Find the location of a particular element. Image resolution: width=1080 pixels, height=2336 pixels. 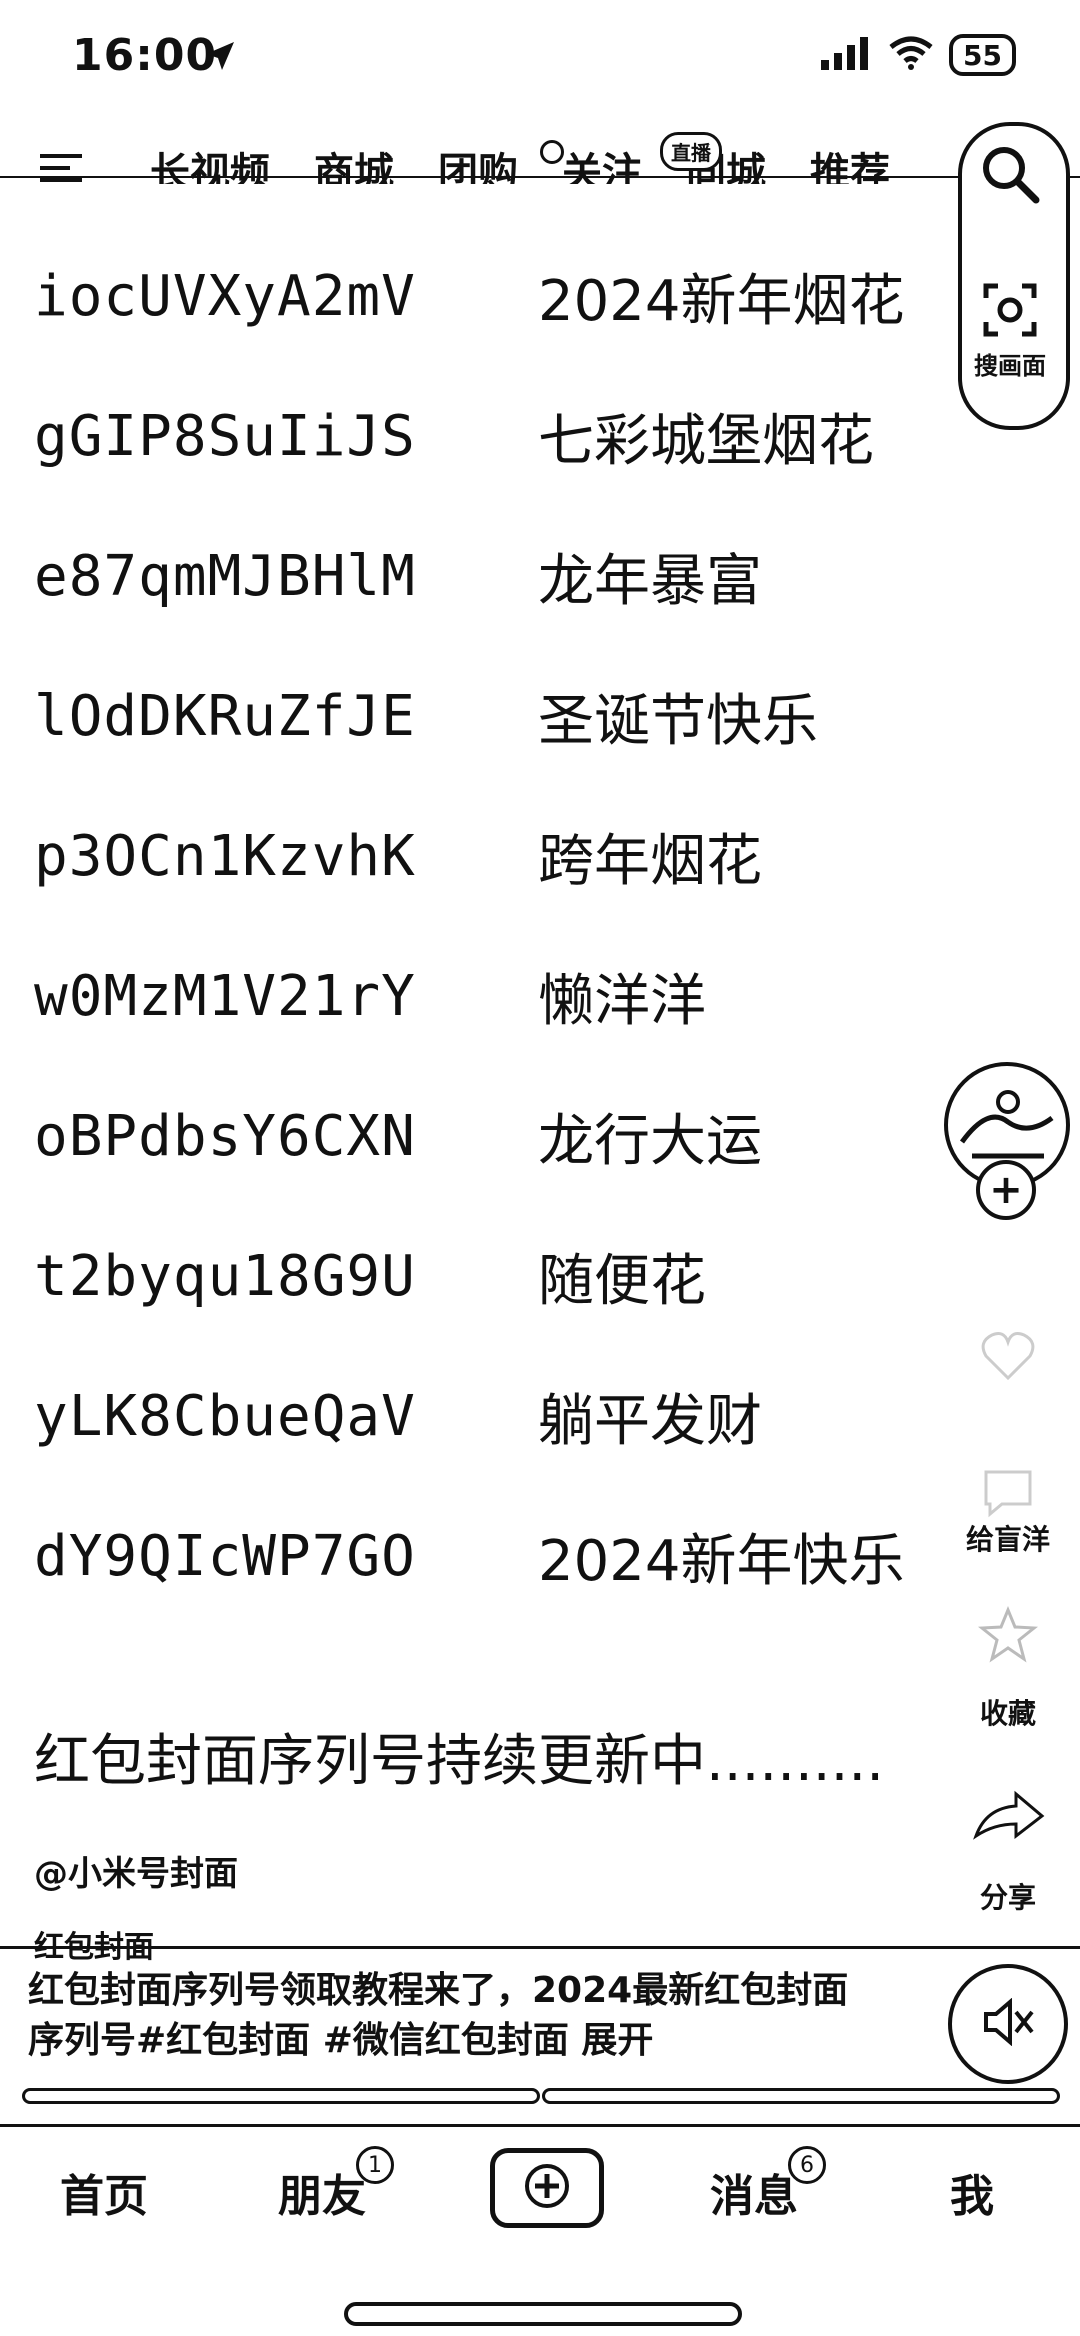

comment-icon is located at coordinates (1008, 1494).